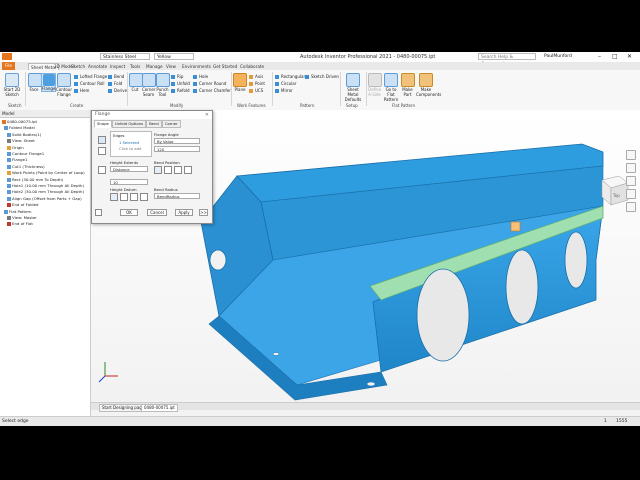 The image size is (640, 480). I want to click on tab-manage: Manage, so click(154, 66).